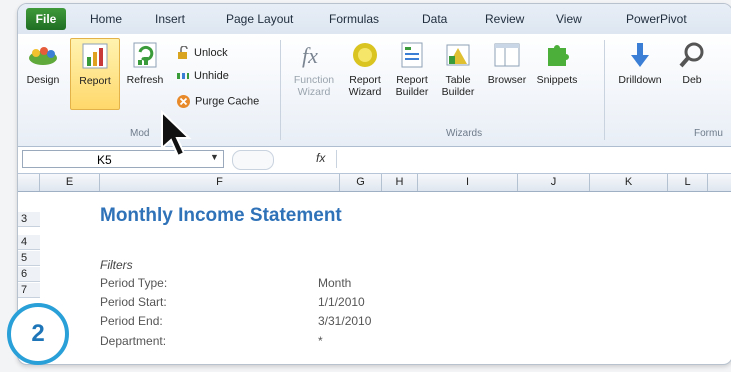  What do you see at coordinates (344, 321) in the screenshot?
I see `field-value: 3/31/2010` at bounding box center [344, 321].